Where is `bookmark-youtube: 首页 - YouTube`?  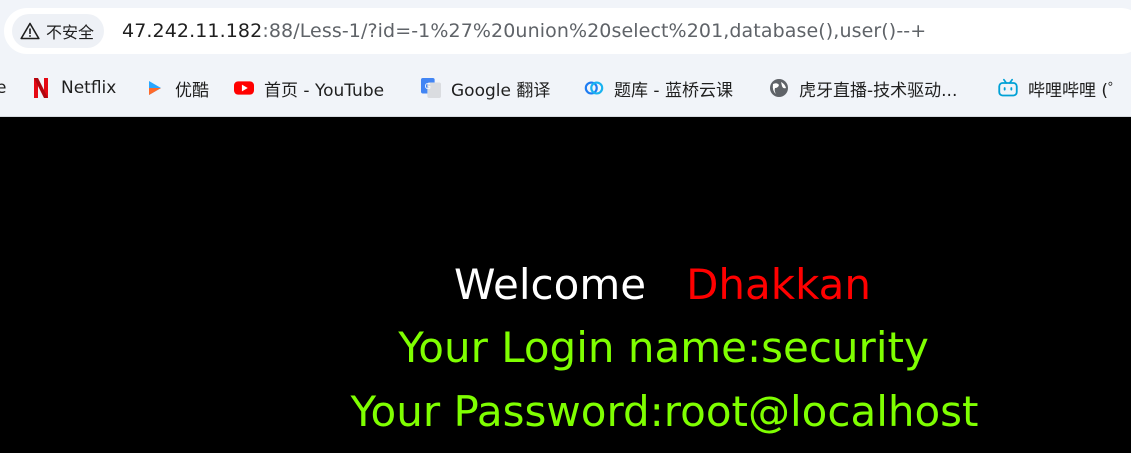 bookmark-youtube: 首页 - YouTube is located at coordinates (309, 88).